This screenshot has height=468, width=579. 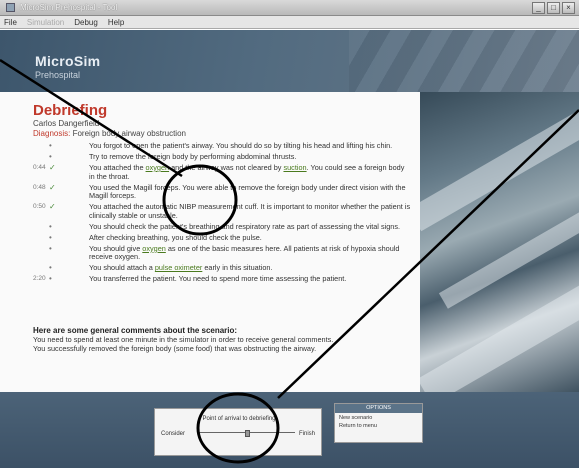 I want to click on logo-main: MicroSim, so click(x=68, y=61).